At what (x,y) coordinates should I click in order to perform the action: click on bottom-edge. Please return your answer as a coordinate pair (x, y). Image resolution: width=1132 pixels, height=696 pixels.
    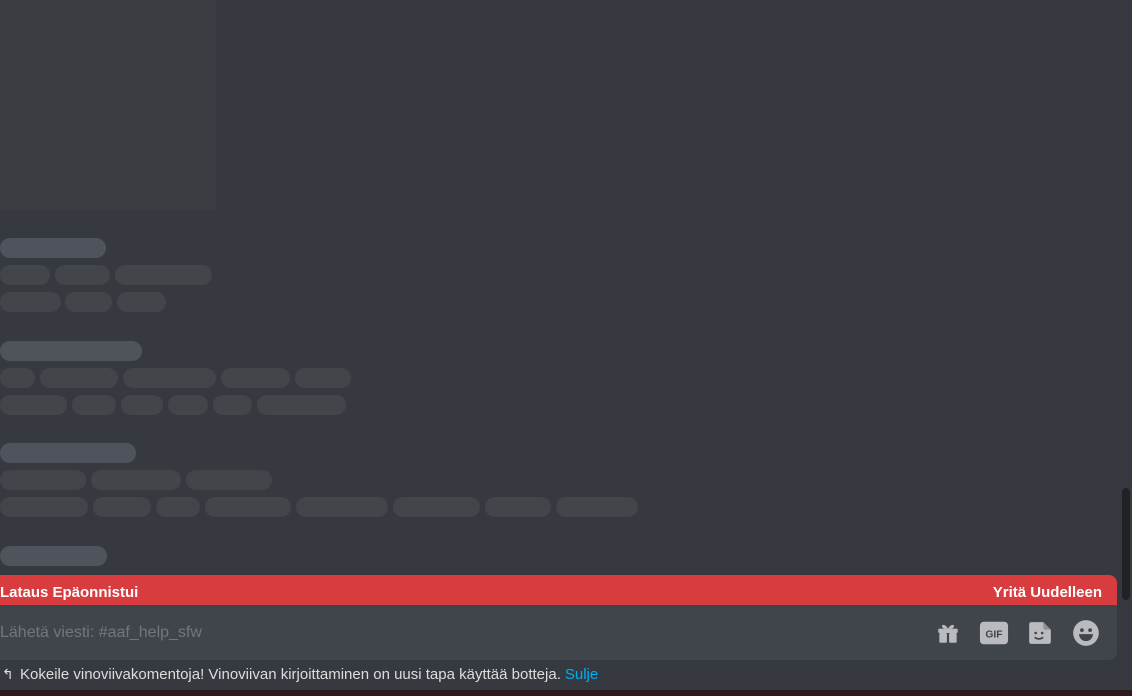
    Looking at the image, I should click on (566, 693).